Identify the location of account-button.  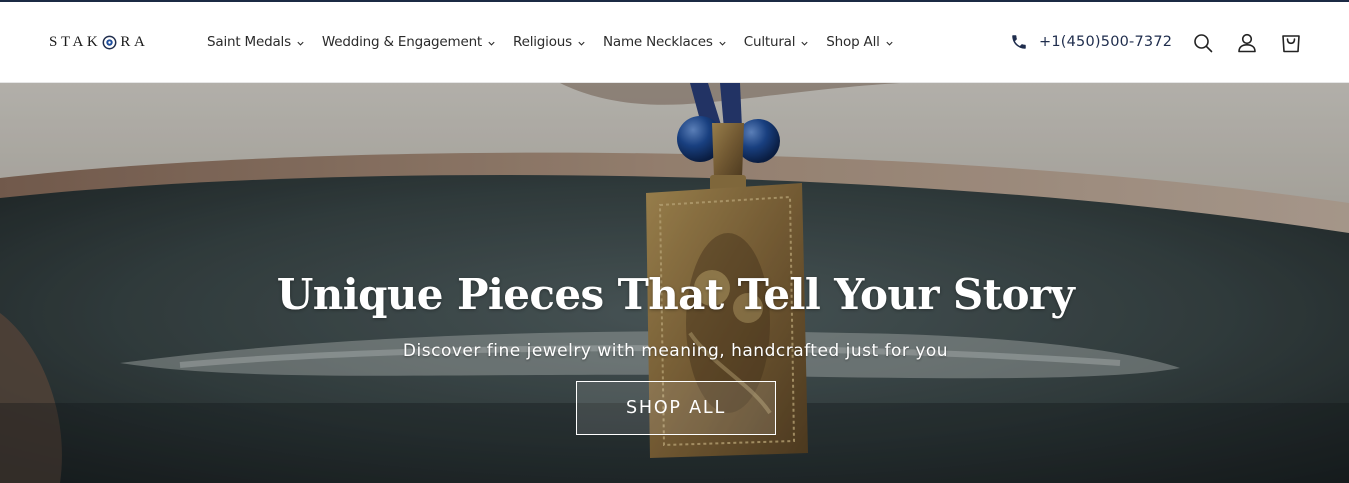
(1247, 43).